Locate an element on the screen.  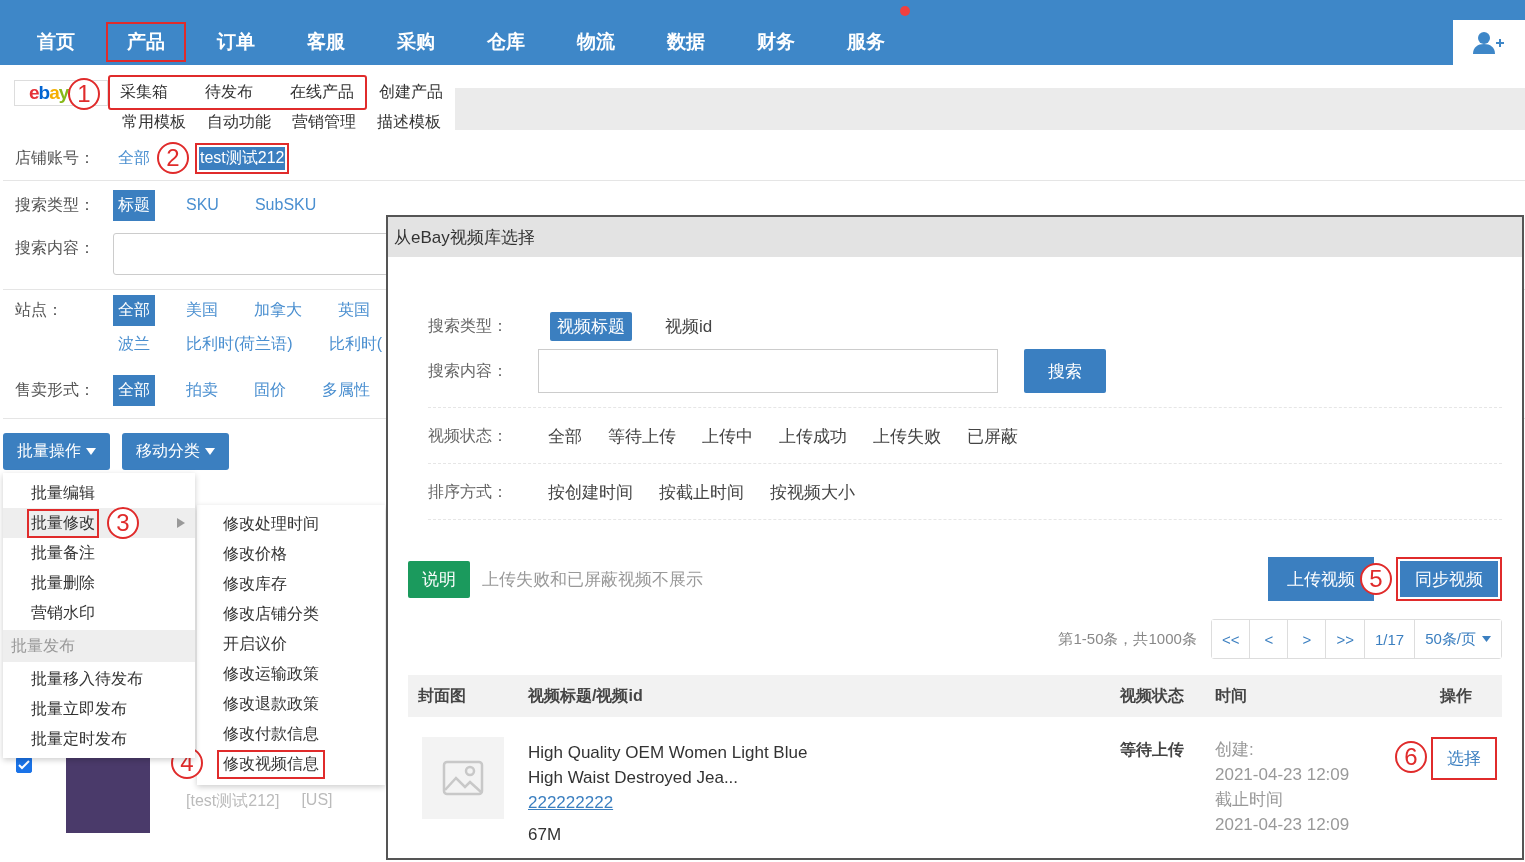
menu-item: 修改退款政策 is located at coordinates (271, 704).